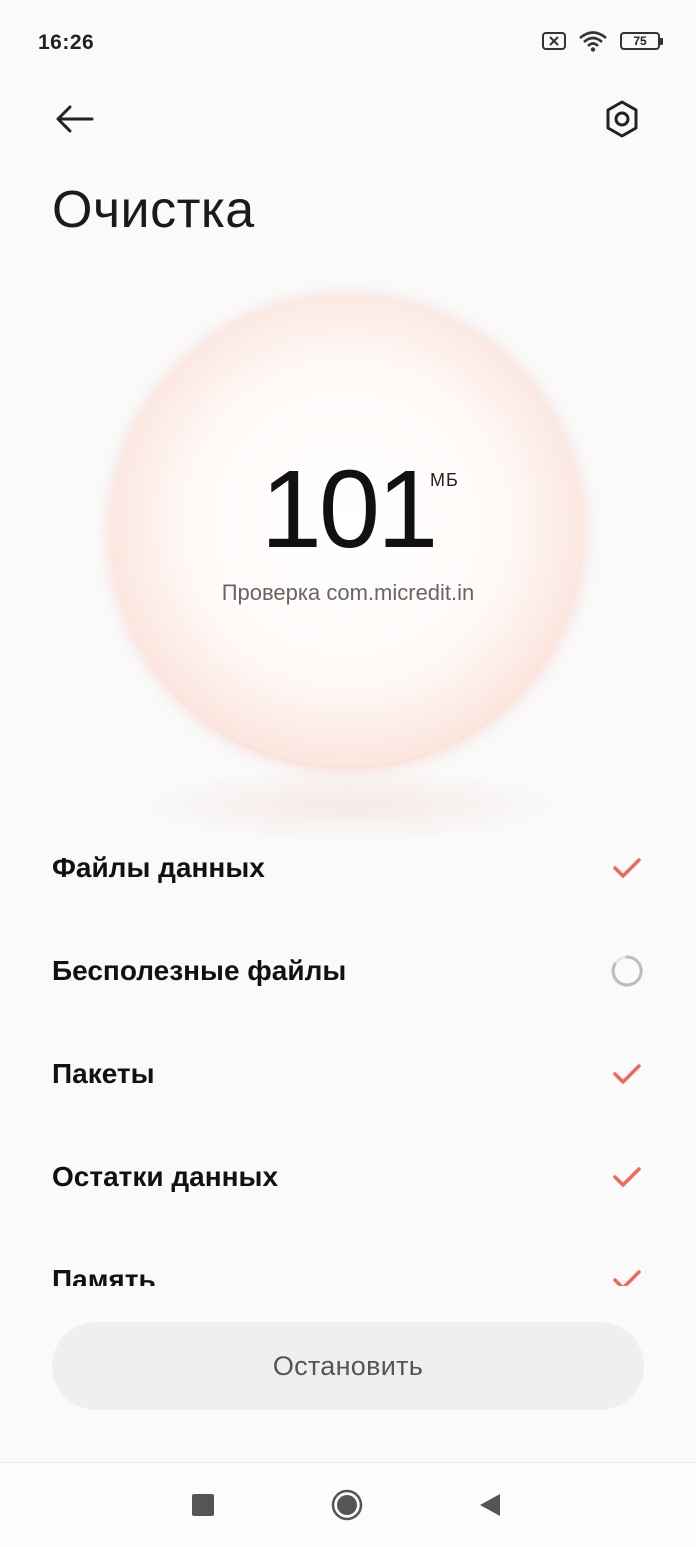 This screenshot has width=696, height=1547. I want to click on stop-button: Остановить, so click(348, 1366).